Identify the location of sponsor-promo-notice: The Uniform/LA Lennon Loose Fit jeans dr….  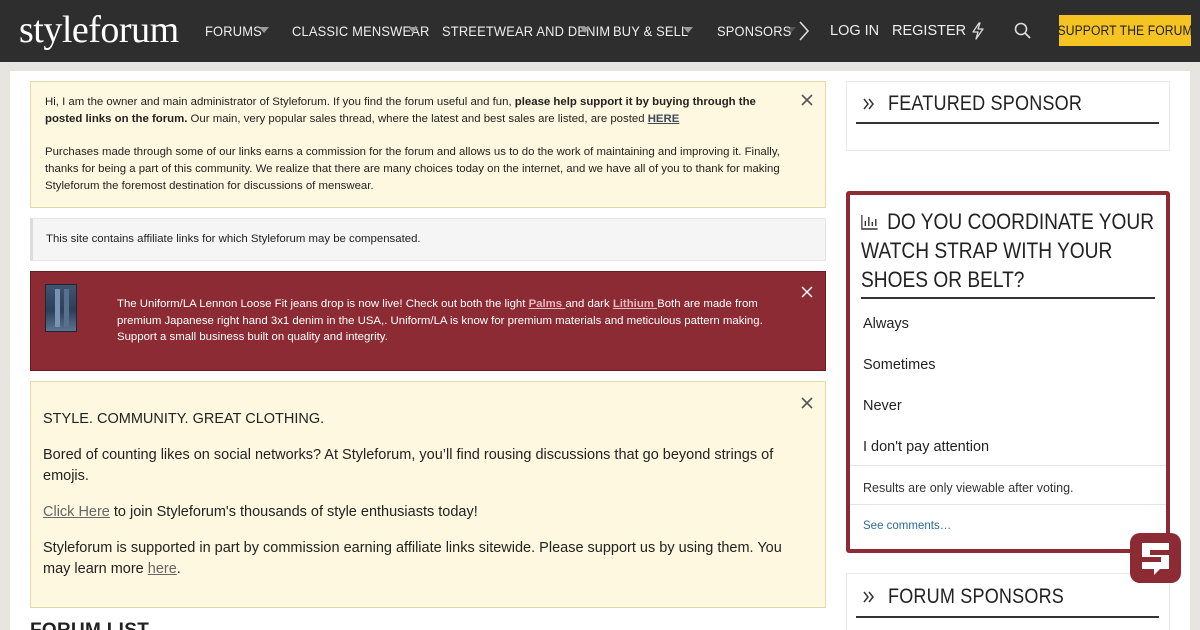
(428, 321).